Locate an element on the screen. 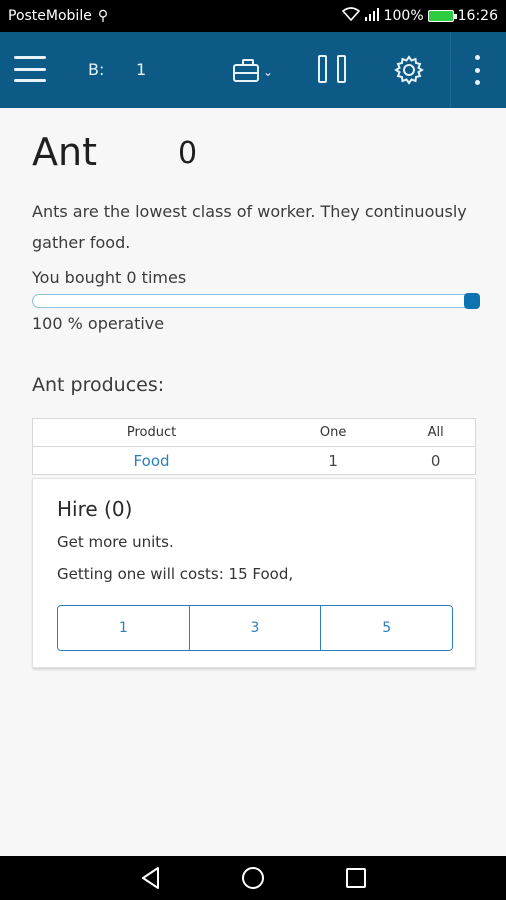 The height and width of the screenshot is (900, 506). product-link-food: Food is located at coordinates (152, 461).